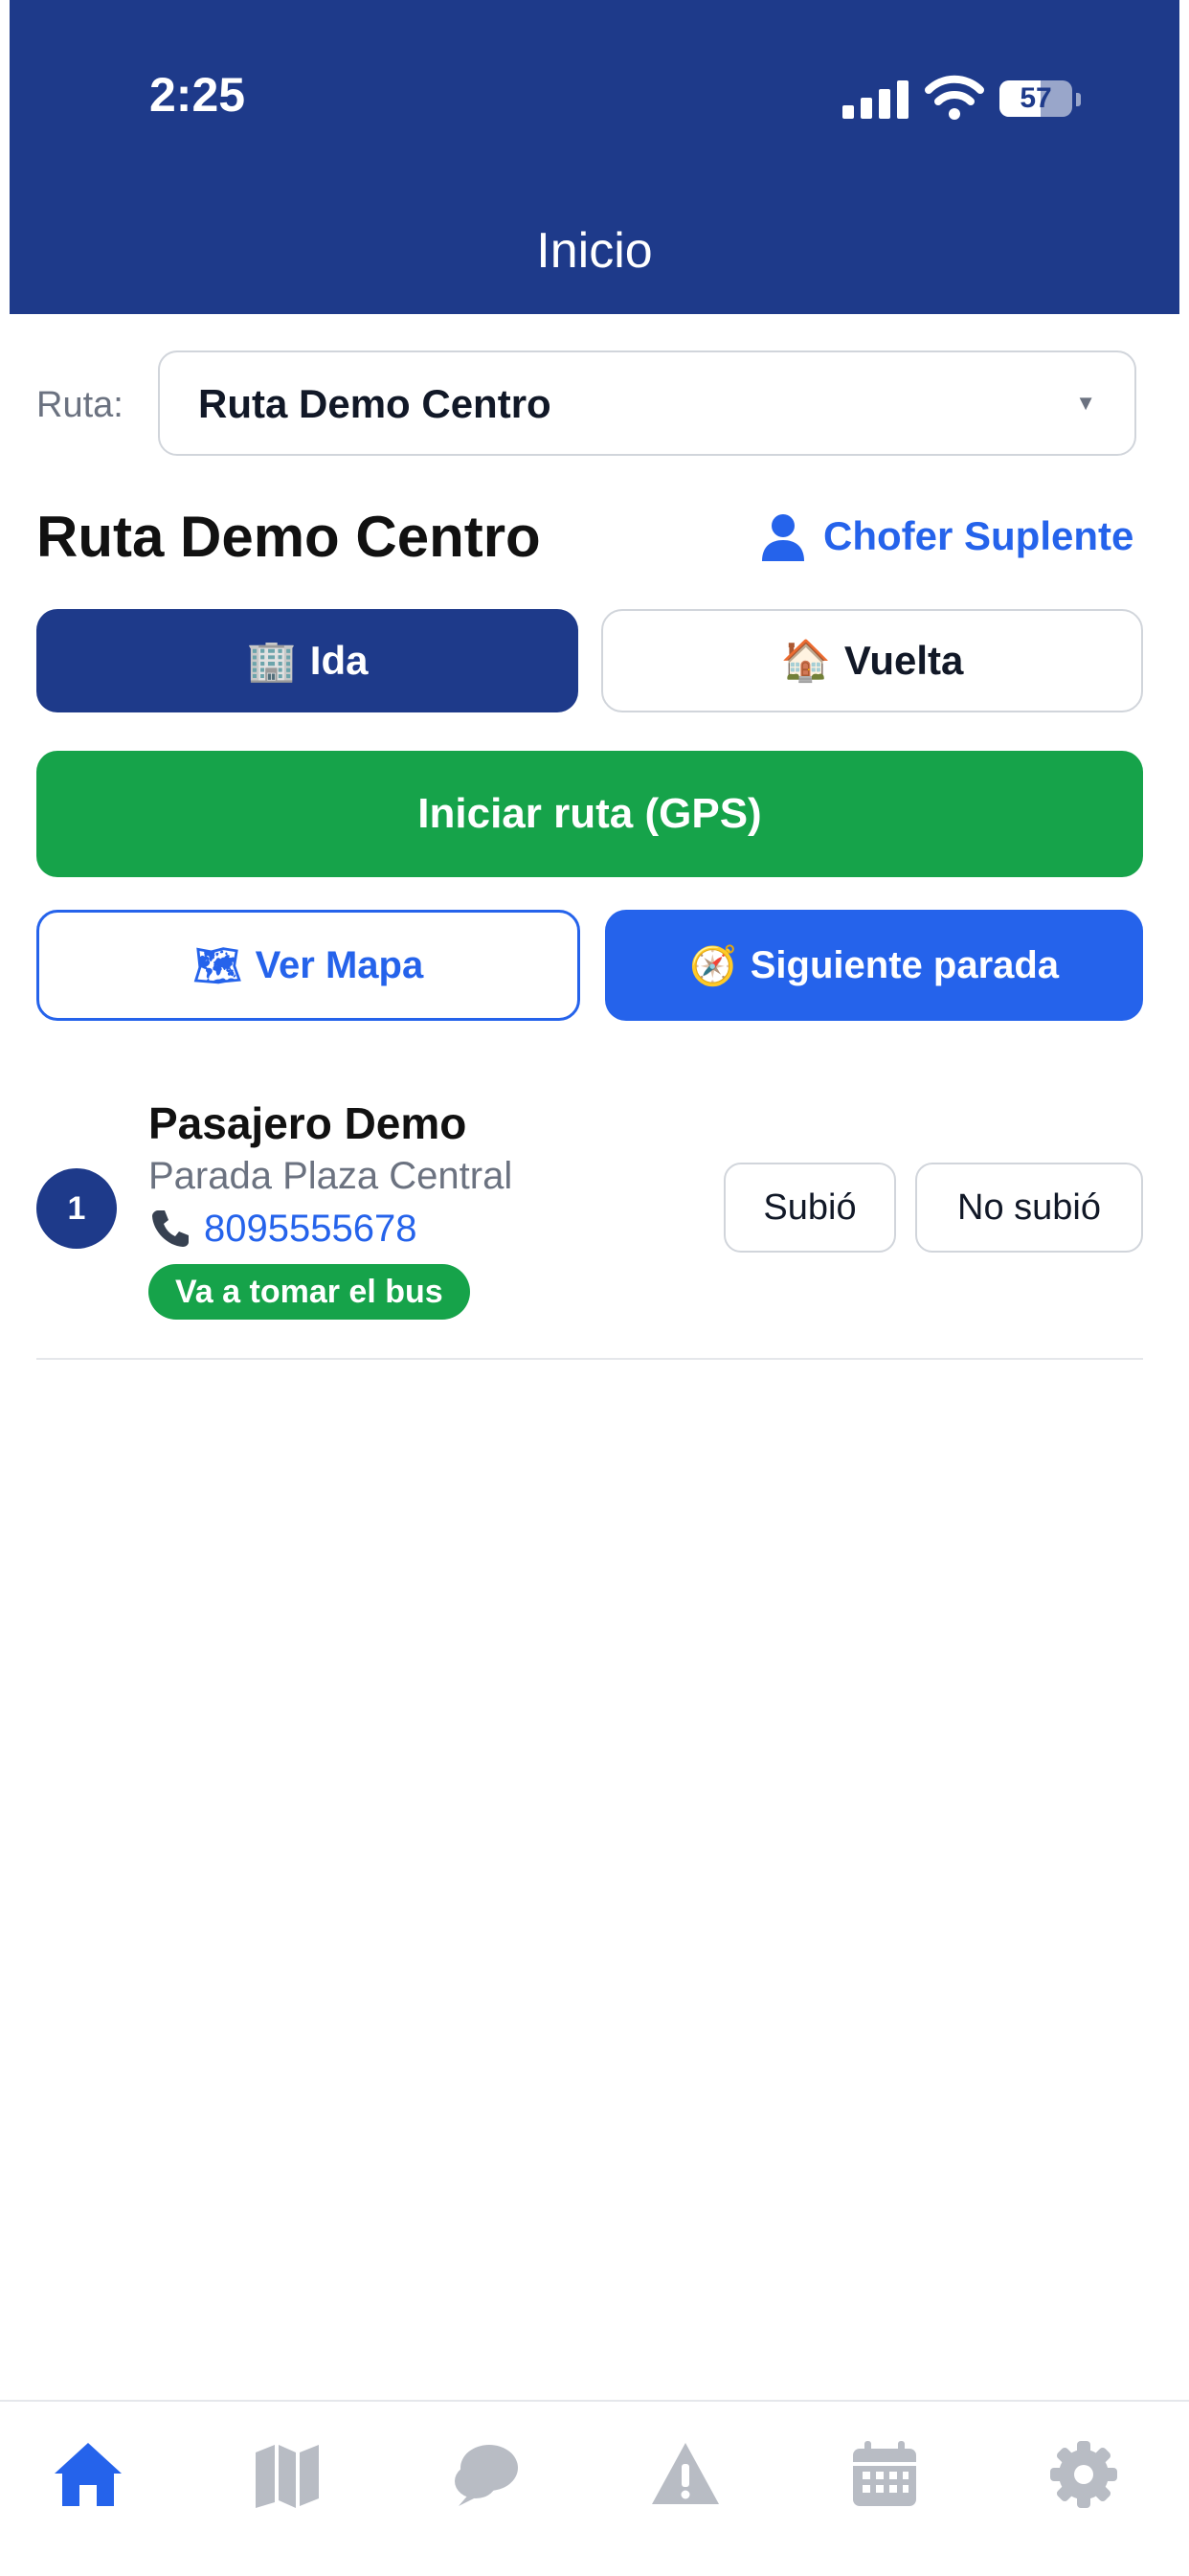 This screenshot has width=1189, height=2576. I want to click on calendar-icon, so click(884, 2473).